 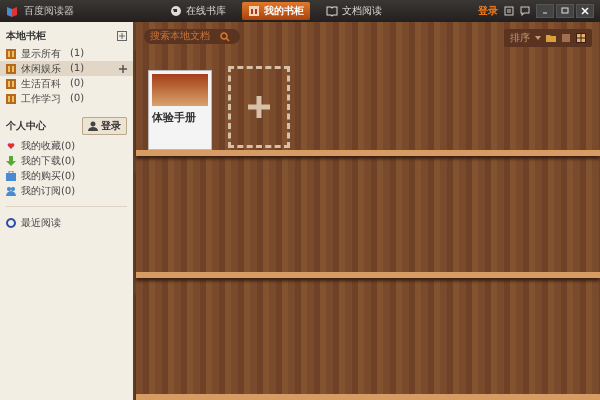 I want to click on globe-icon, so click(x=176, y=11).